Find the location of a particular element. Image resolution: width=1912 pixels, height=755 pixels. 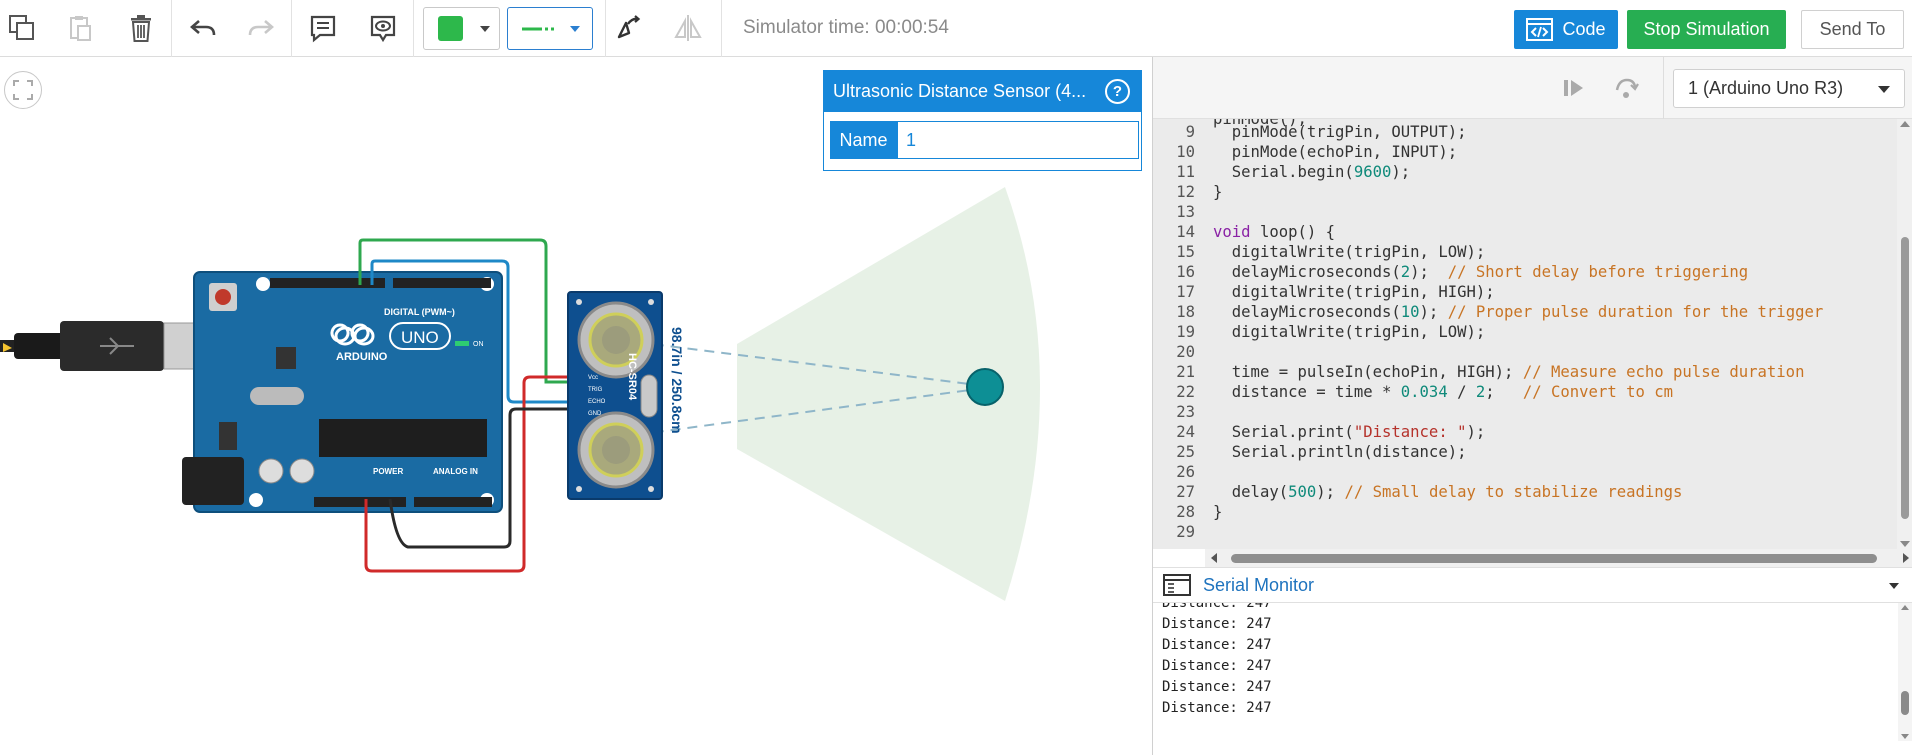

code-line: 15 digitalWrite(trigPin, LOW); is located at coordinates (1331, 252).